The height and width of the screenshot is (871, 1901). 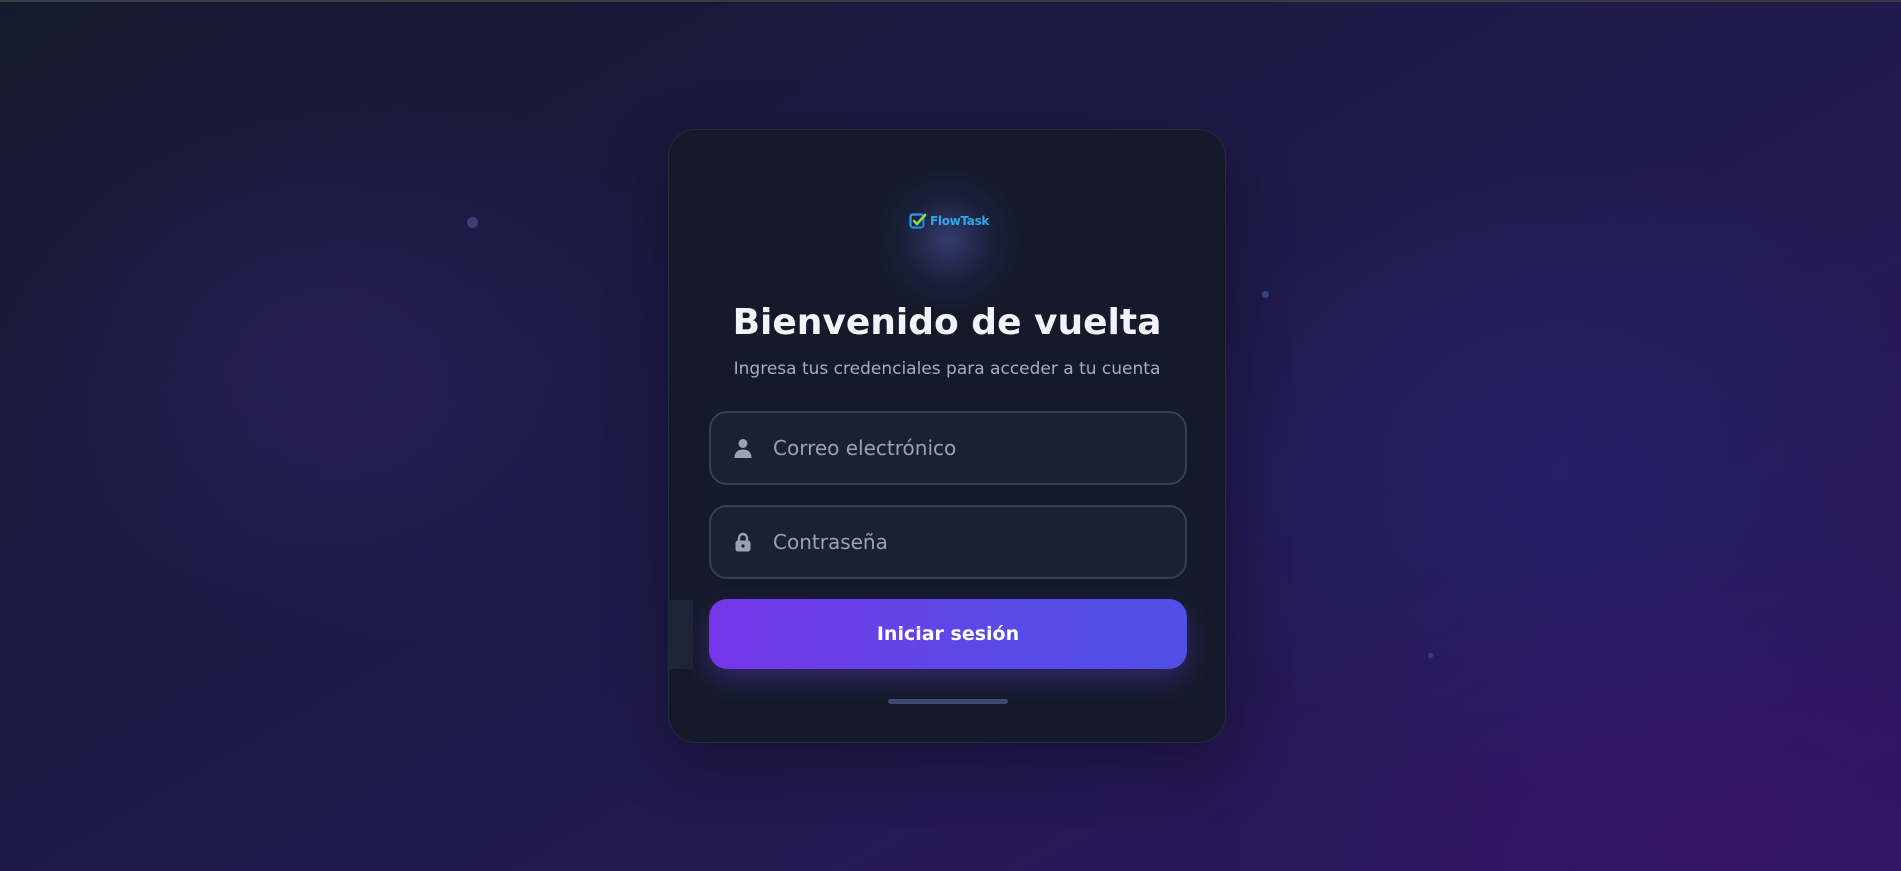 I want to click on brand-name: FlowTask, so click(x=960, y=221).